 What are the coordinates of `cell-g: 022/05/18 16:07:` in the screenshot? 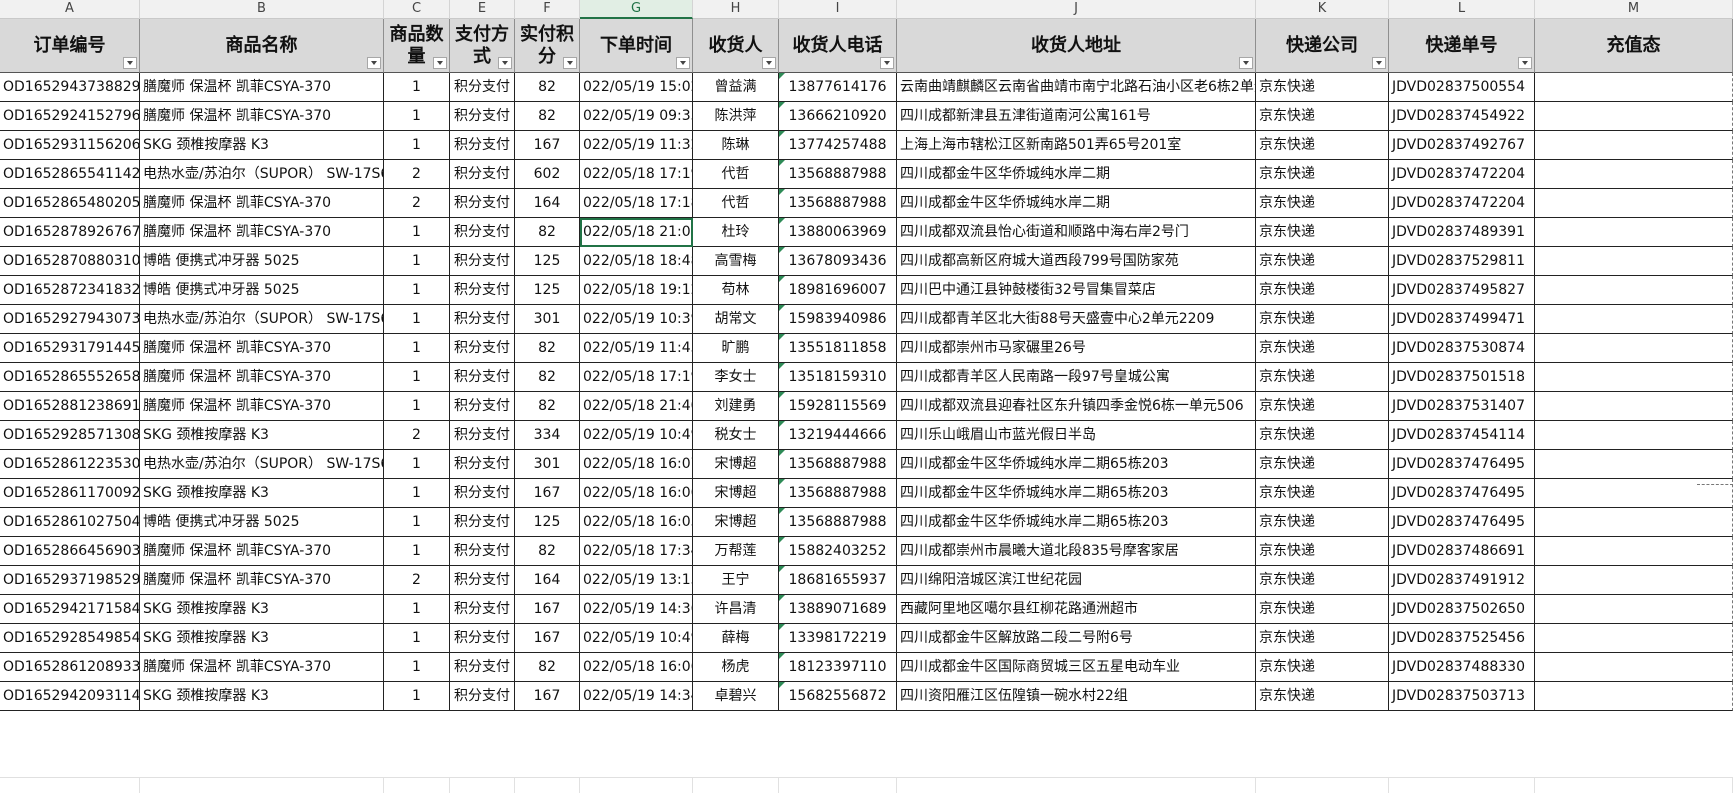 It's located at (636, 464).